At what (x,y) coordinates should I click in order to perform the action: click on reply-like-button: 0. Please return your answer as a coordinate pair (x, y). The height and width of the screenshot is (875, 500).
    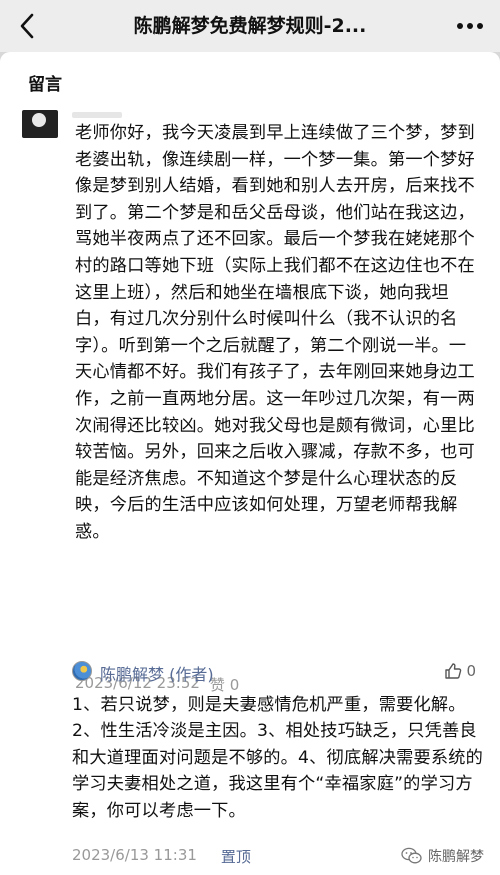
    Looking at the image, I should click on (460, 671).